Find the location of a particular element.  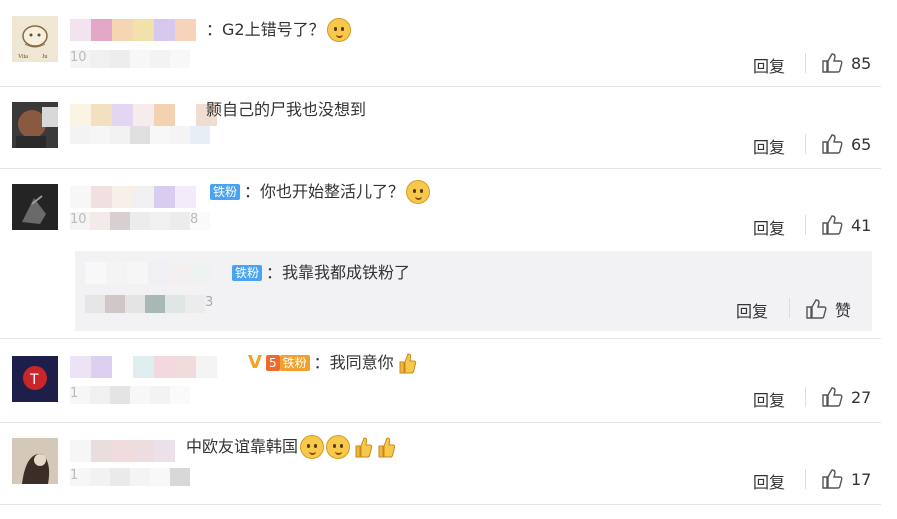

comment-text: 中欧友谊靠韩国 is located at coordinates (291, 447).